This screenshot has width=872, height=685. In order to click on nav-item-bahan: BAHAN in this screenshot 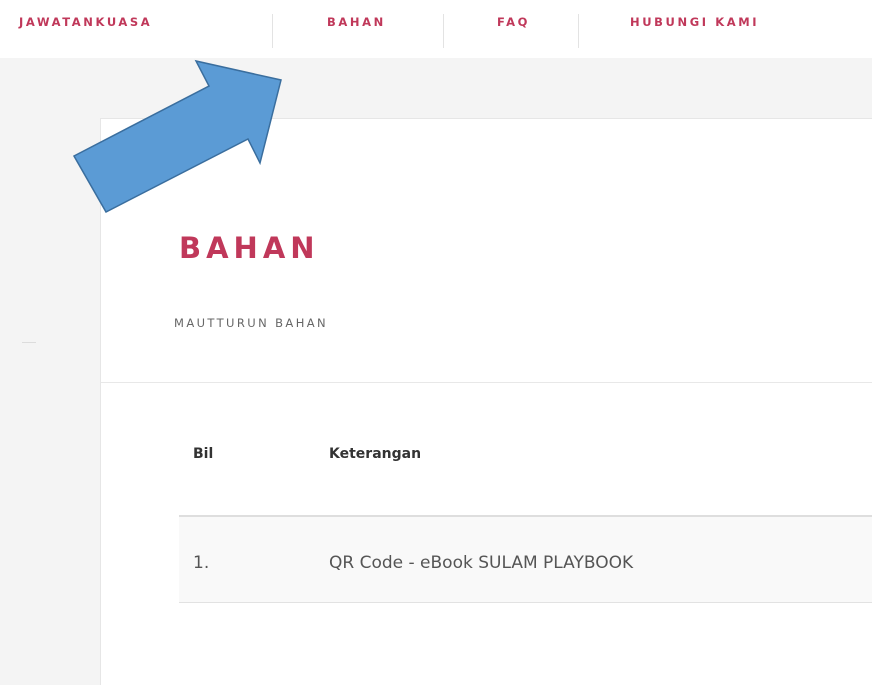, I will do `click(356, 22)`.